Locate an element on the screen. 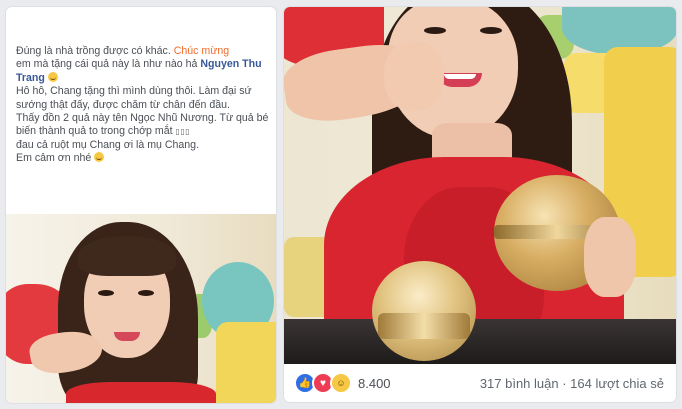 This screenshot has width=682, height=409. post-text-segment: Đúng là nhà trồng được có khác. is located at coordinates (95, 51).